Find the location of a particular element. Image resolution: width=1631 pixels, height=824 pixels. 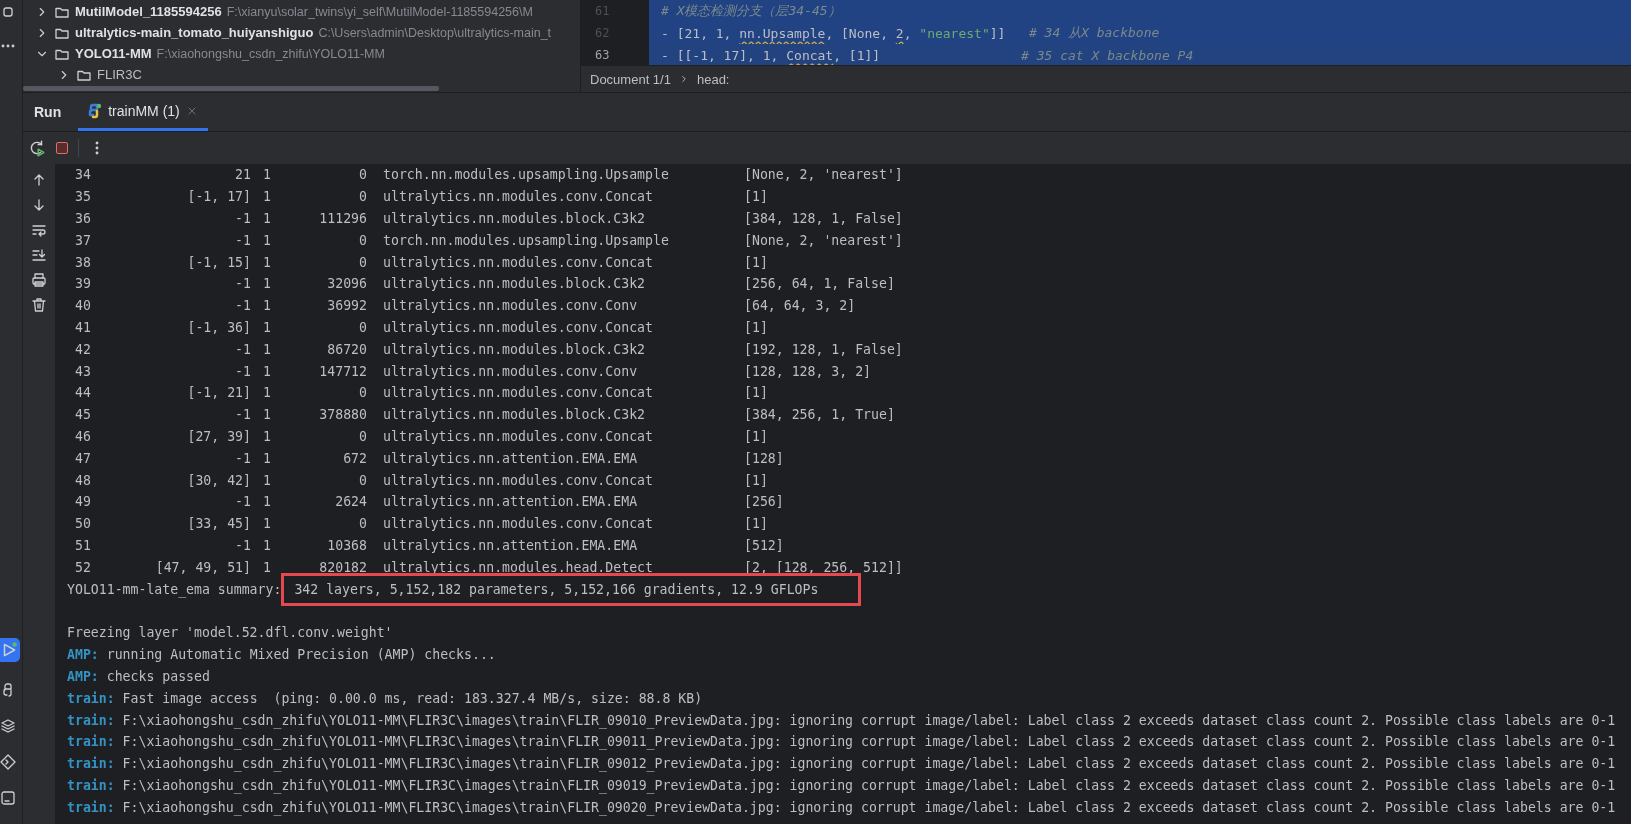

folder-path: F:\xianyu\solar_twins\yi_self\MutilModel-1185594256\M is located at coordinates (379, 11).